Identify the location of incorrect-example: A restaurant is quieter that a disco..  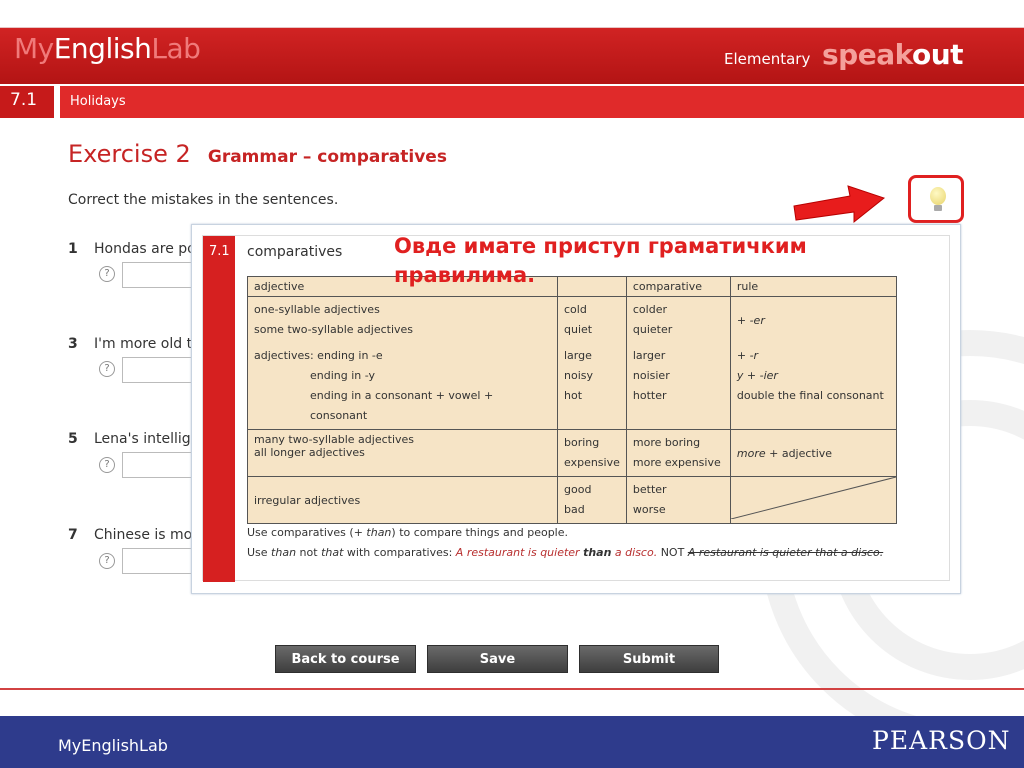
(785, 552).